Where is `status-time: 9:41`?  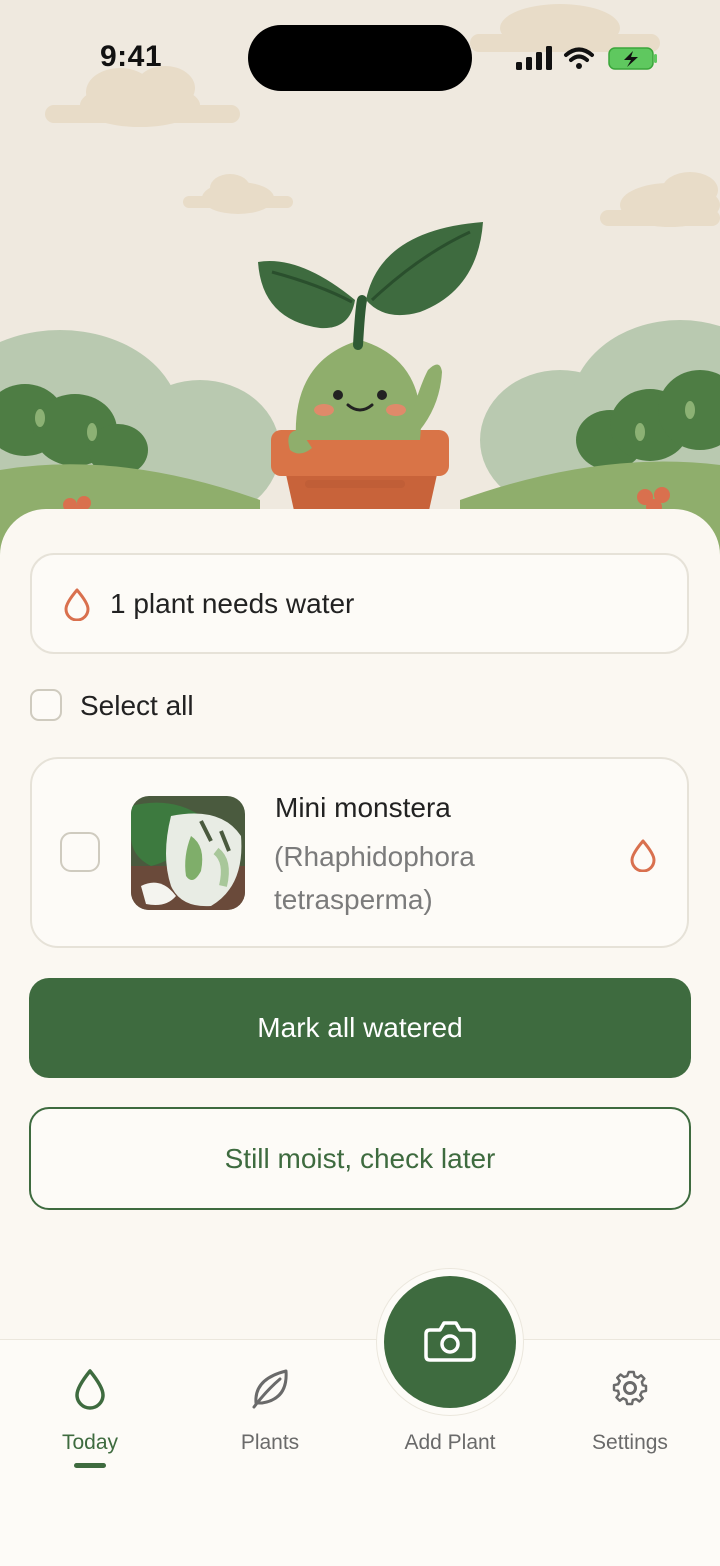
status-time: 9:41 is located at coordinates (131, 56).